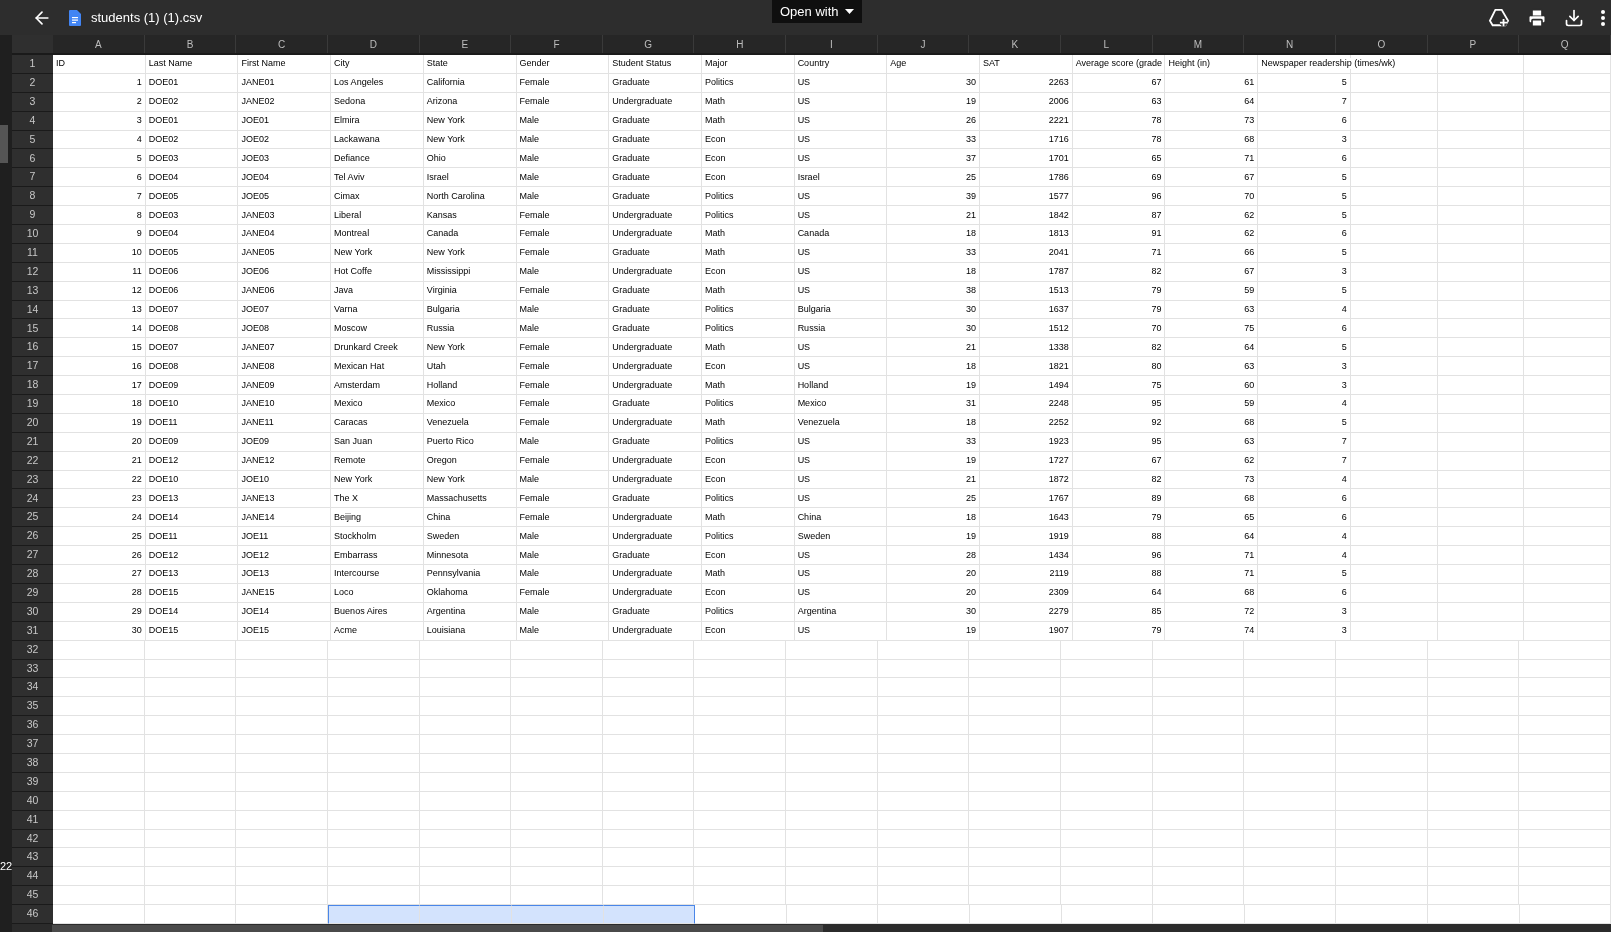 This screenshot has height=932, width=1611. What do you see at coordinates (1156, 291) in the screenshot?
I see `cell-text: 79` at bounding box center [1156, 291].